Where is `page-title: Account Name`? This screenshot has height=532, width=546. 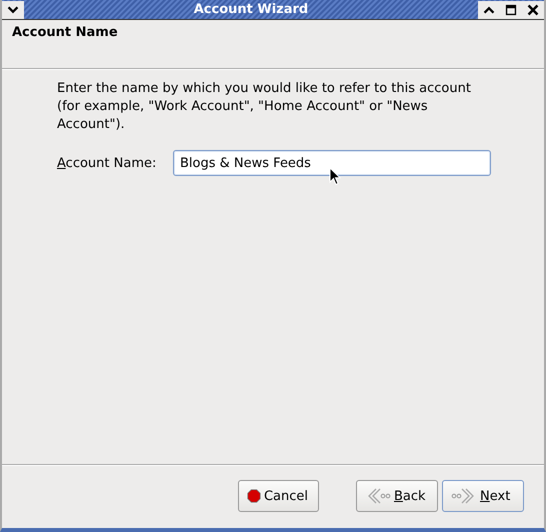 page-title: Account Name is located at coordinates (65, 32).